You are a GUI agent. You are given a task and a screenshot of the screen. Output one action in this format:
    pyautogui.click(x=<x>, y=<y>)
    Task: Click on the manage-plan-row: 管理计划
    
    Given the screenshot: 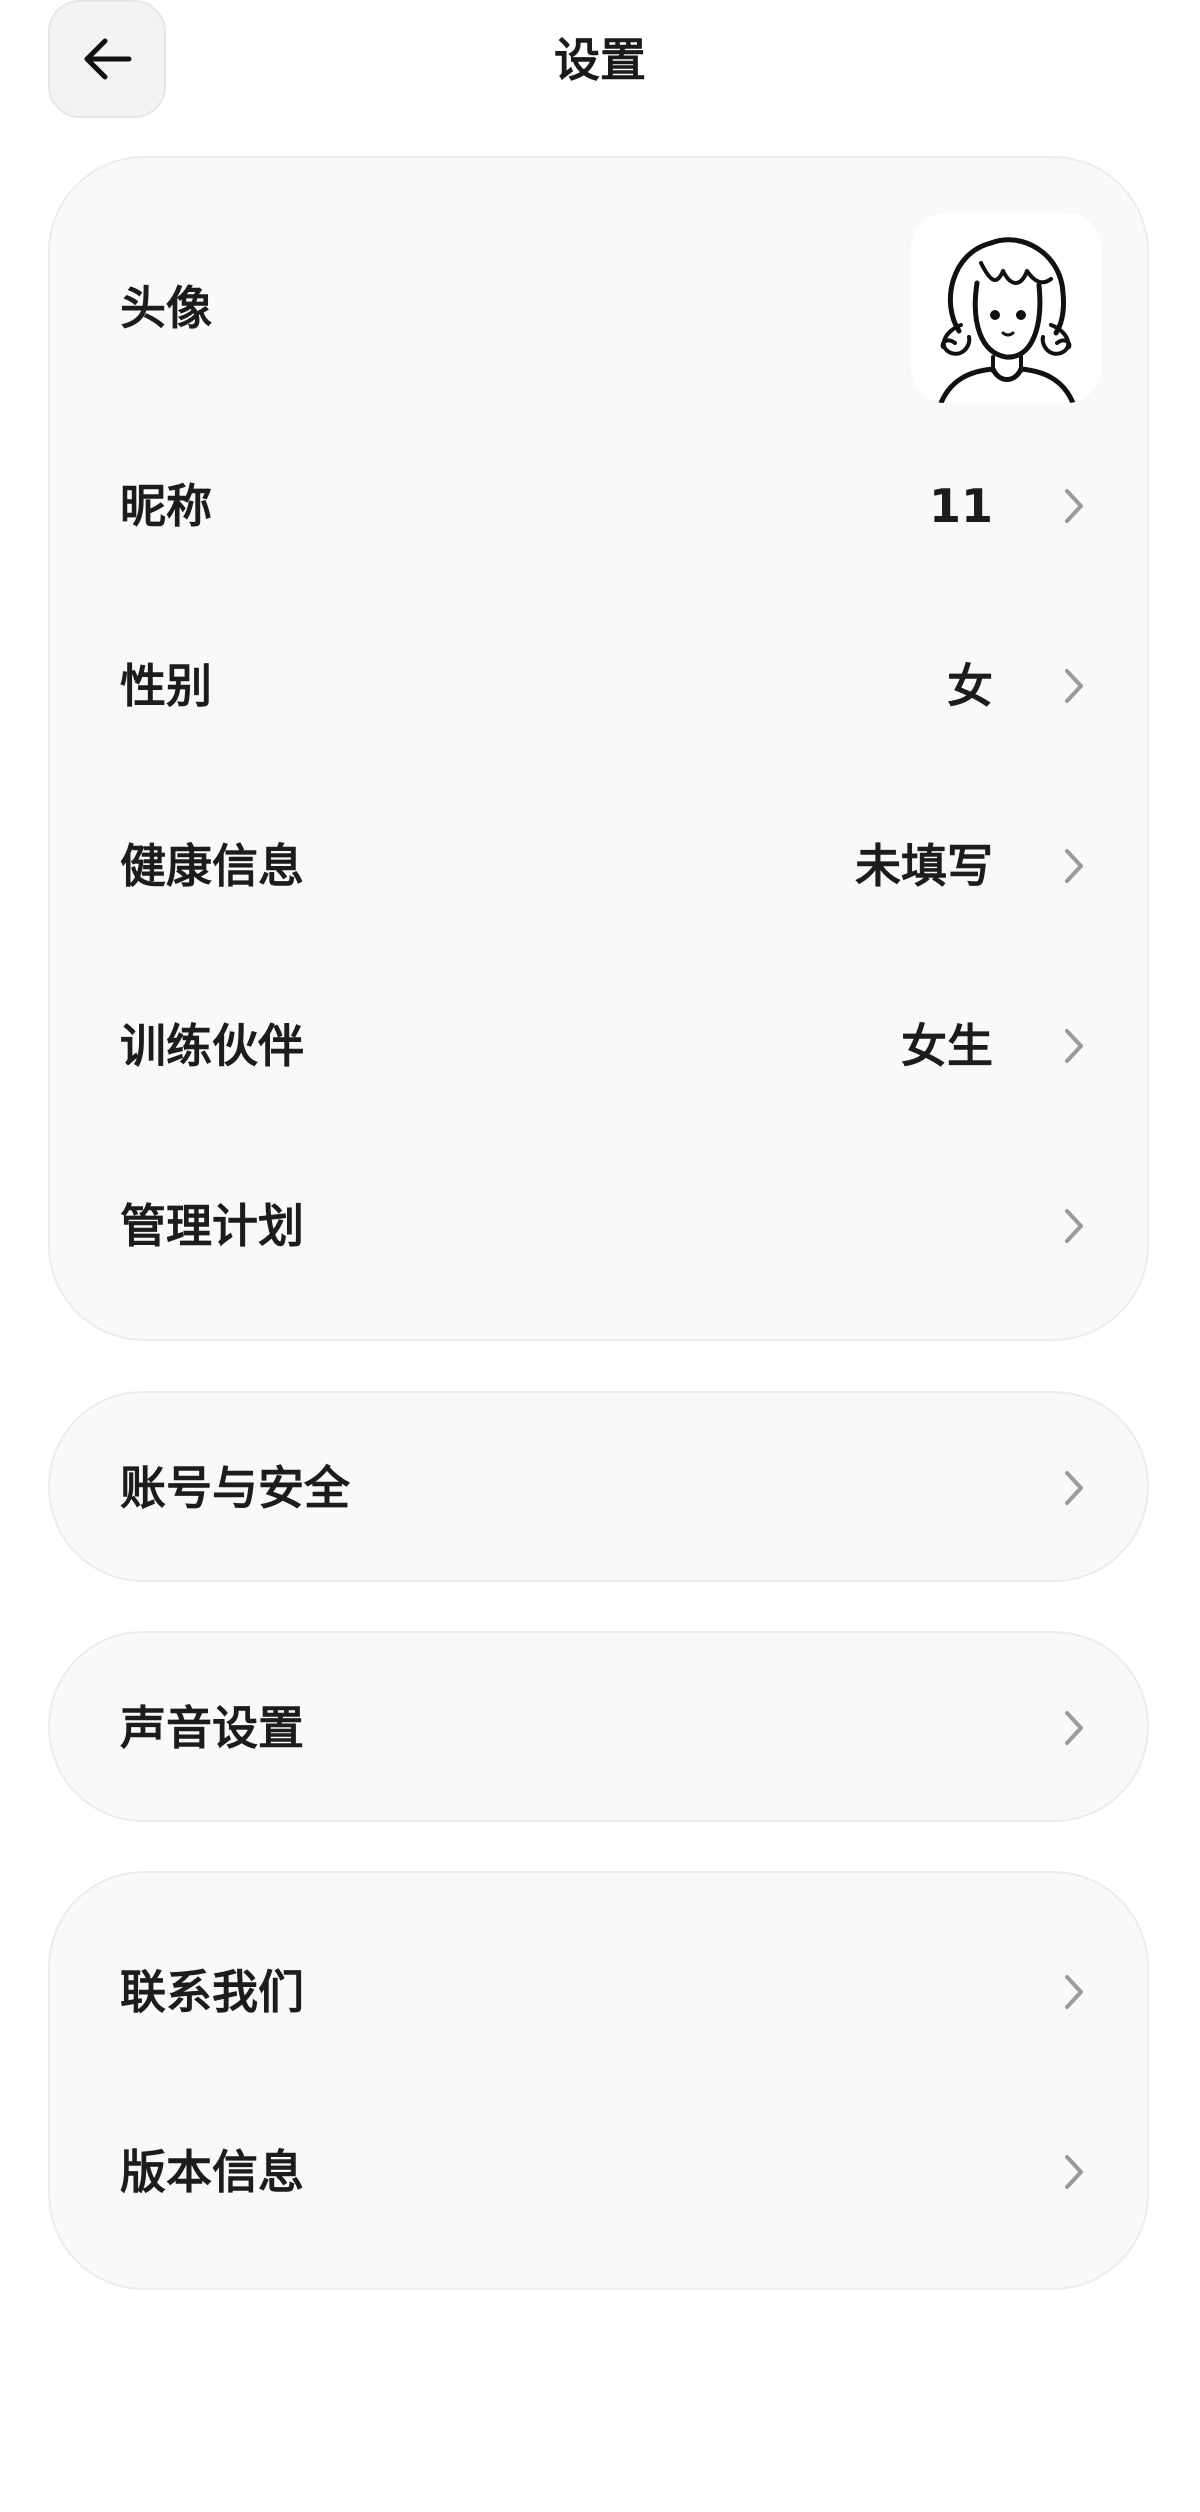 What is the action you would take?
    pyautogui.click(x=598, y=1226)
    